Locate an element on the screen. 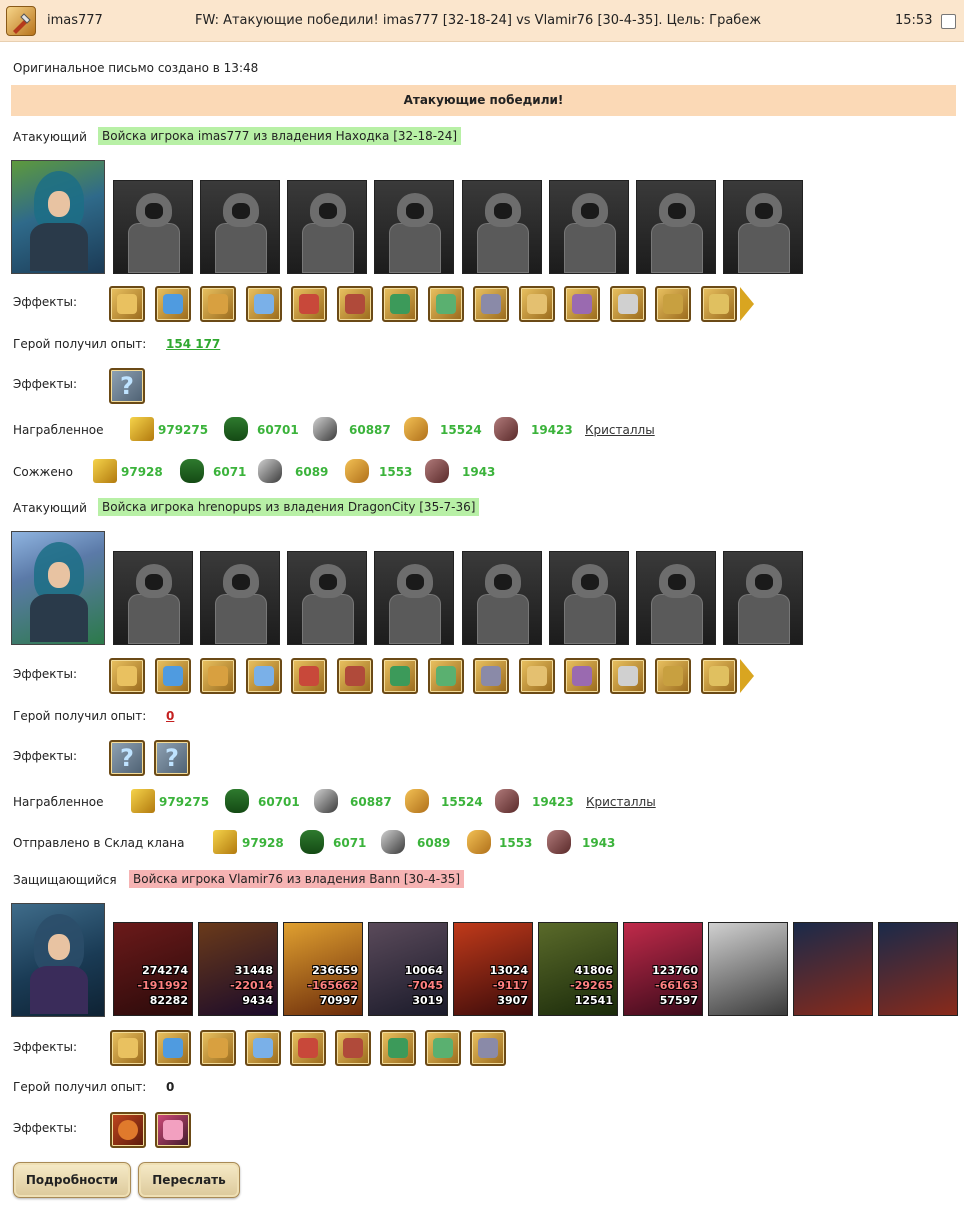 This screenshot has height=1207, width=964. forward-button: Переслать is located at coordinates (189, 1180).